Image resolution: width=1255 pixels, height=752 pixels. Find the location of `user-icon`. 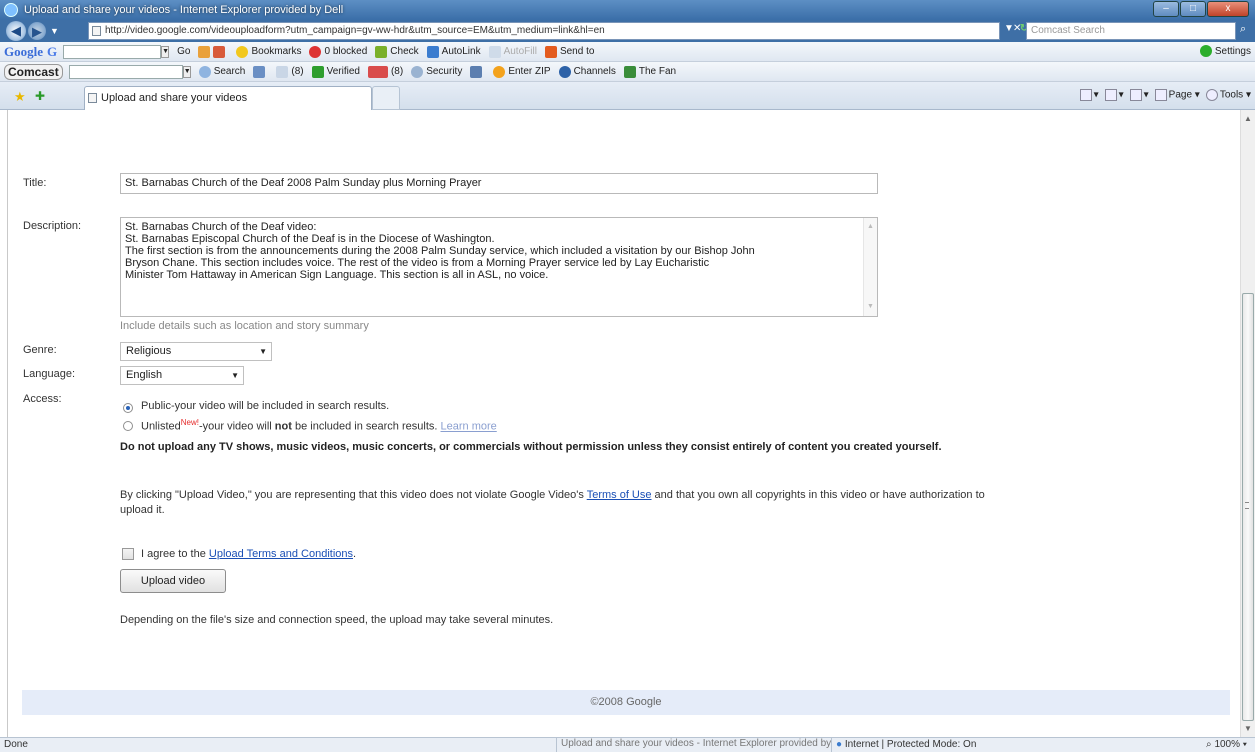

user-icon is located at coordinates (259, 71).